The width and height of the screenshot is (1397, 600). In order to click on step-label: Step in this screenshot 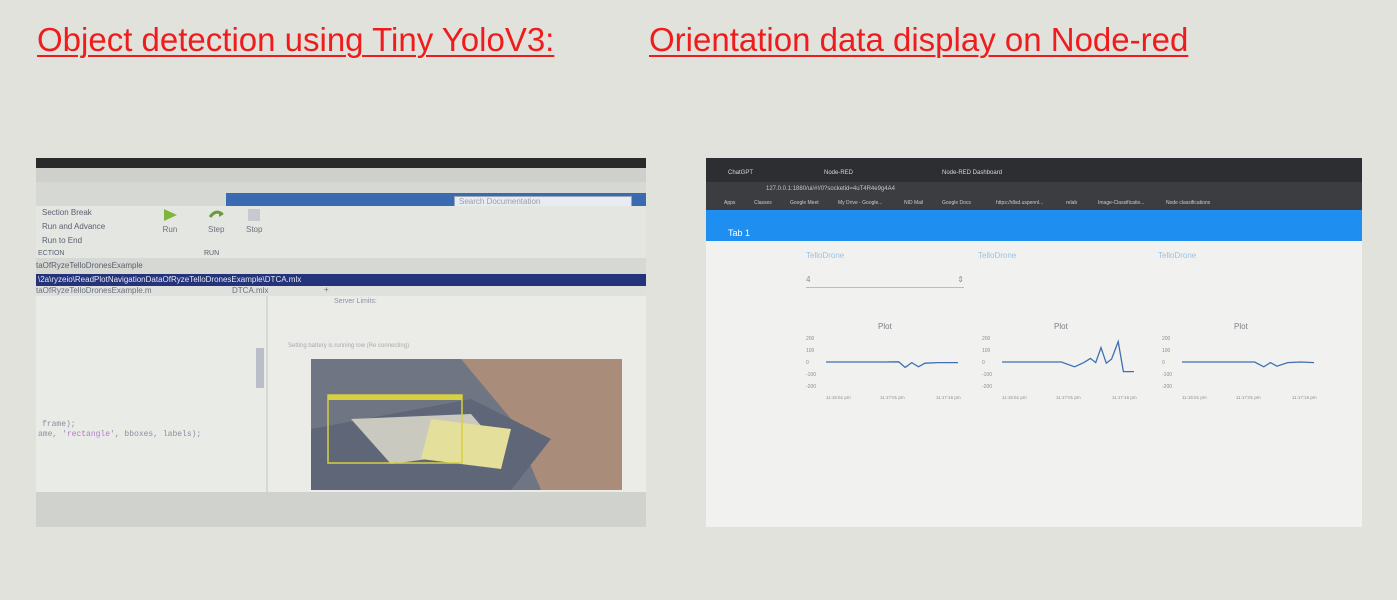, I will do `click(216, 229)`.